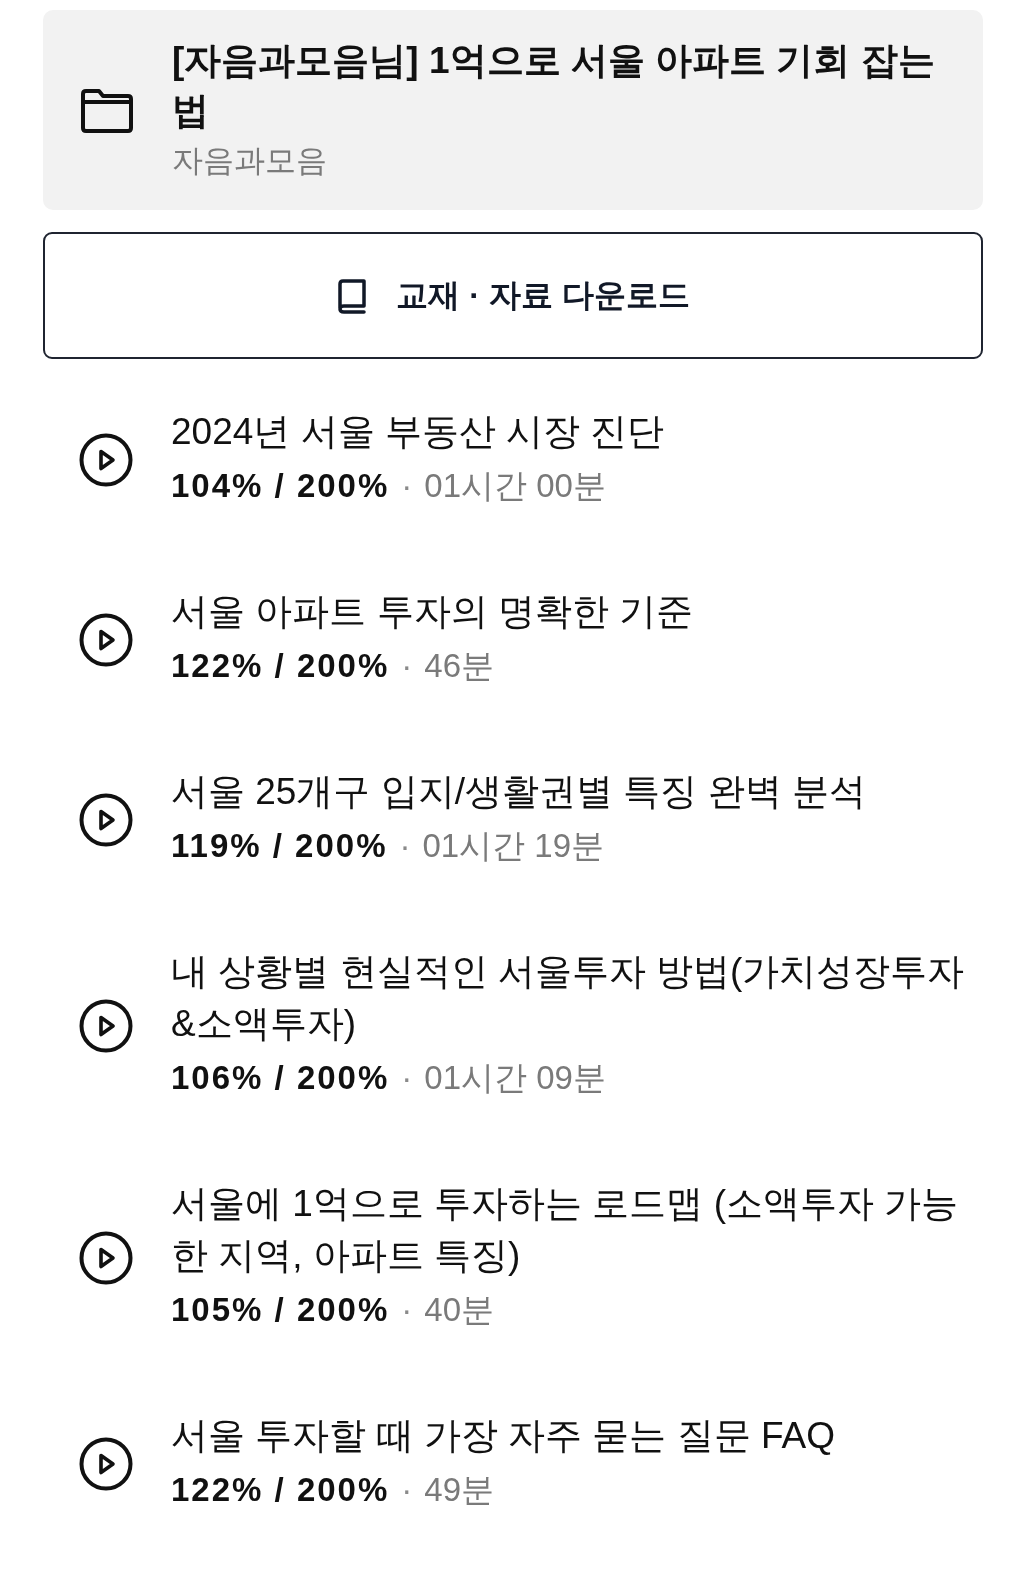 Image resolution: width=1026 pixels, height=1590 pixels. What do you see at coordinates (418, 432) in the screenshot?
I see `lesson-title: 2024년 서울 부동산 시장 진단` at bounding box center [418, 432].